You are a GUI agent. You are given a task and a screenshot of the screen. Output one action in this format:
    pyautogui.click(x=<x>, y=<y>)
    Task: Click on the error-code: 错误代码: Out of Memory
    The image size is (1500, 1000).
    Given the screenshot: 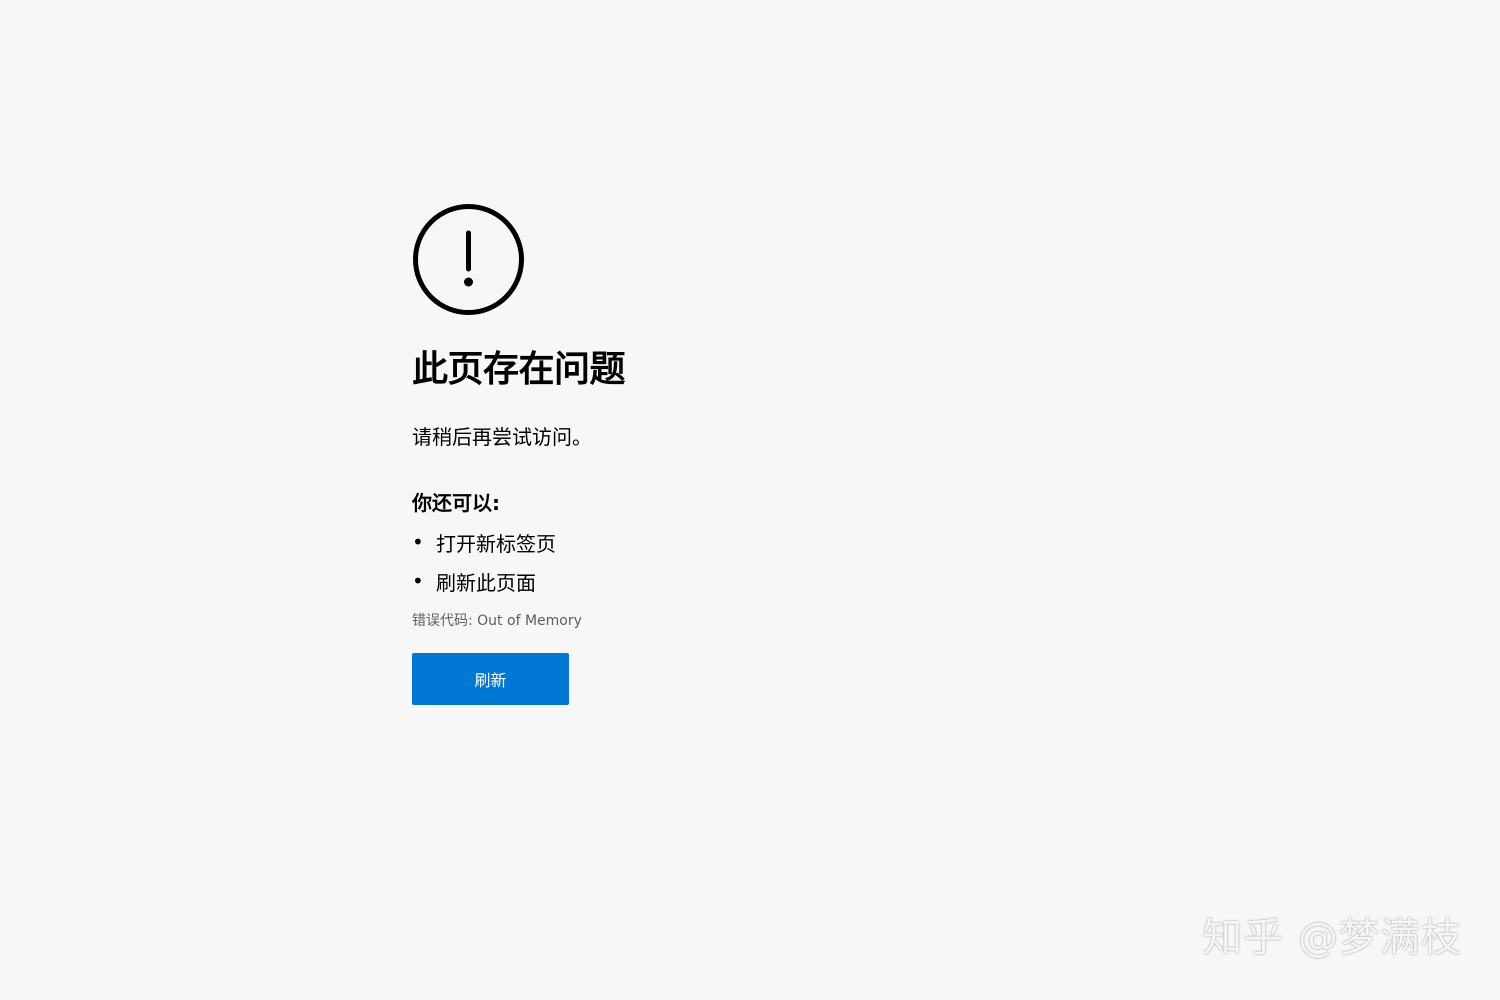 What is the action you would take?
    pyautogui.click(x=497, y=621)
    